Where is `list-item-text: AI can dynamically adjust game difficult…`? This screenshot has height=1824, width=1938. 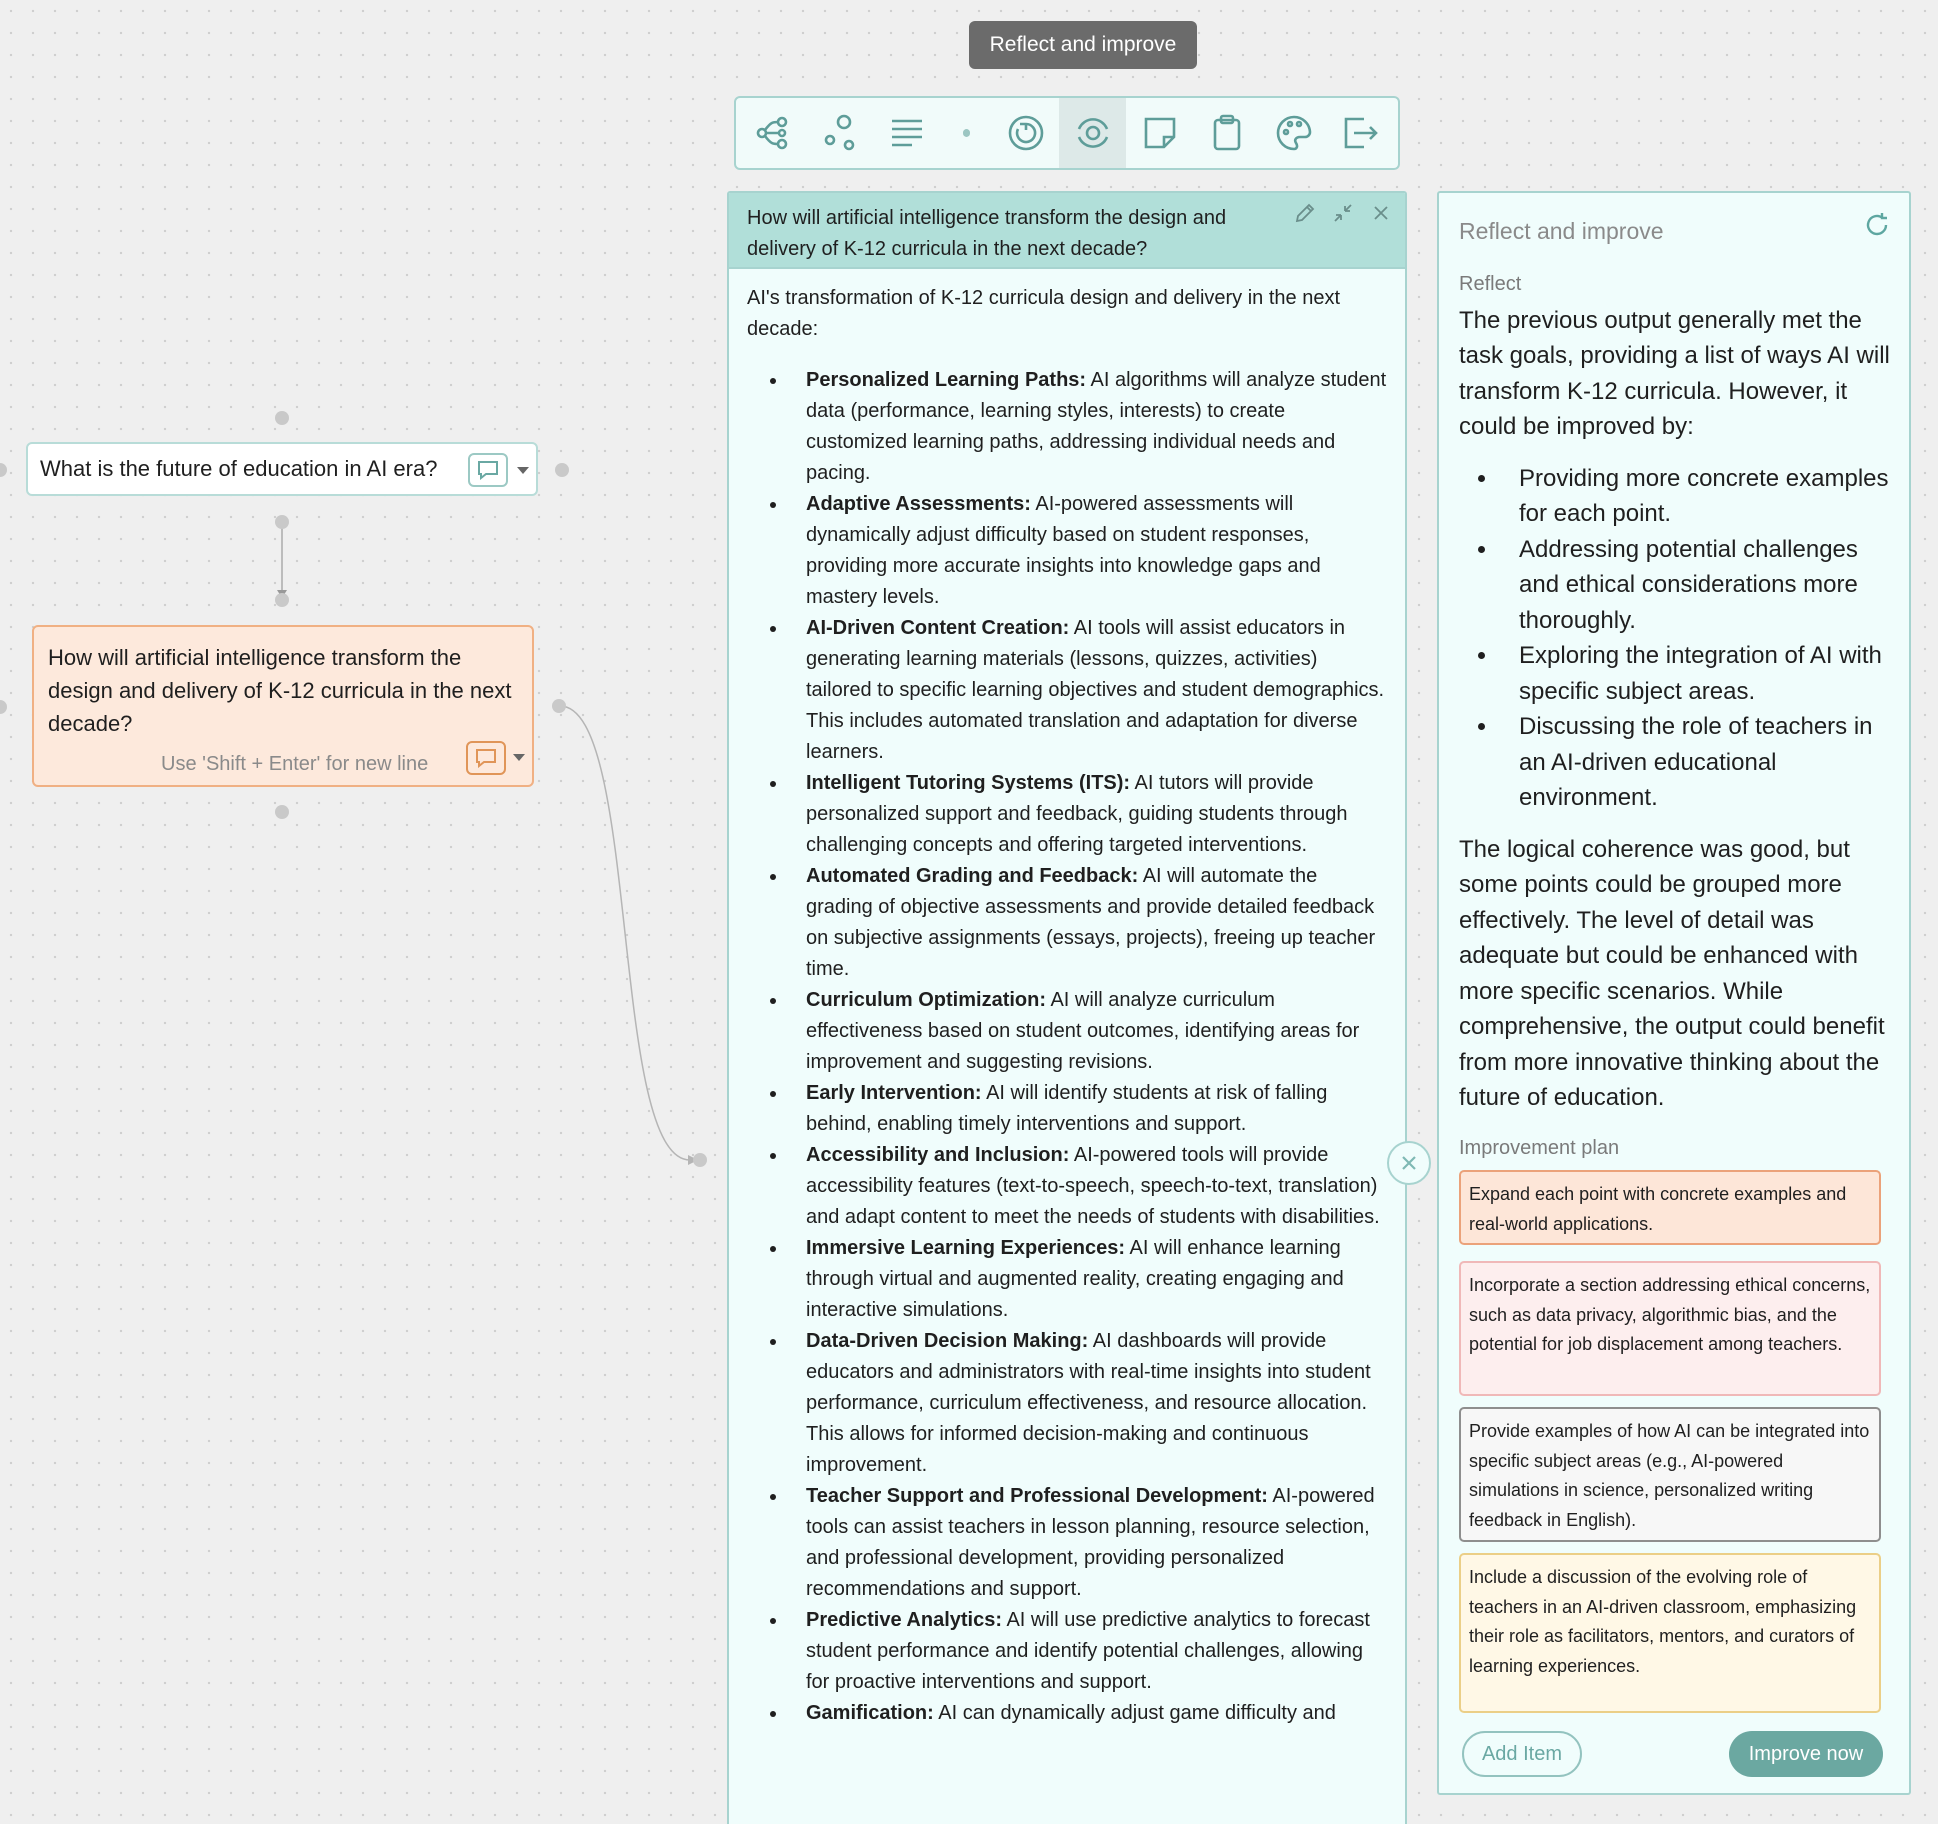
list-item-text: AI can dynamically adjust game difficult… is located at coordinates (1134, 1713).